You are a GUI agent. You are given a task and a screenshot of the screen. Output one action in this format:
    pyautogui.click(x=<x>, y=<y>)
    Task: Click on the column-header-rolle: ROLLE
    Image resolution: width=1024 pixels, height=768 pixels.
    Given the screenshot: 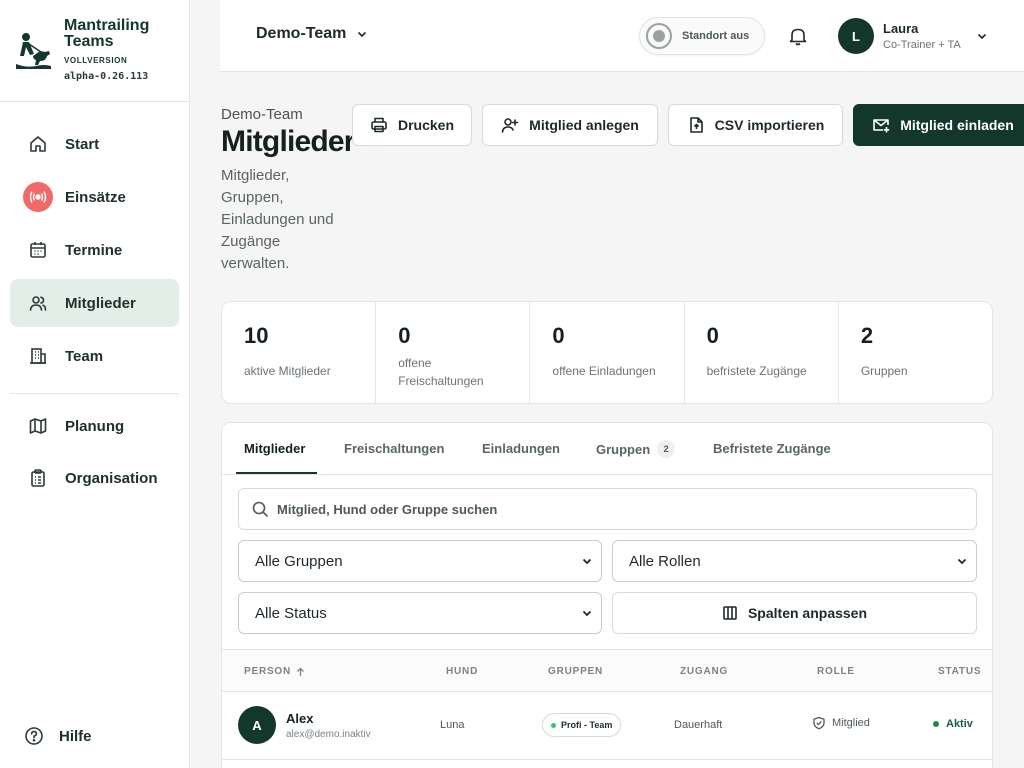 What is the action you would take?
    pyautogui.click(x=836, y=671)
    